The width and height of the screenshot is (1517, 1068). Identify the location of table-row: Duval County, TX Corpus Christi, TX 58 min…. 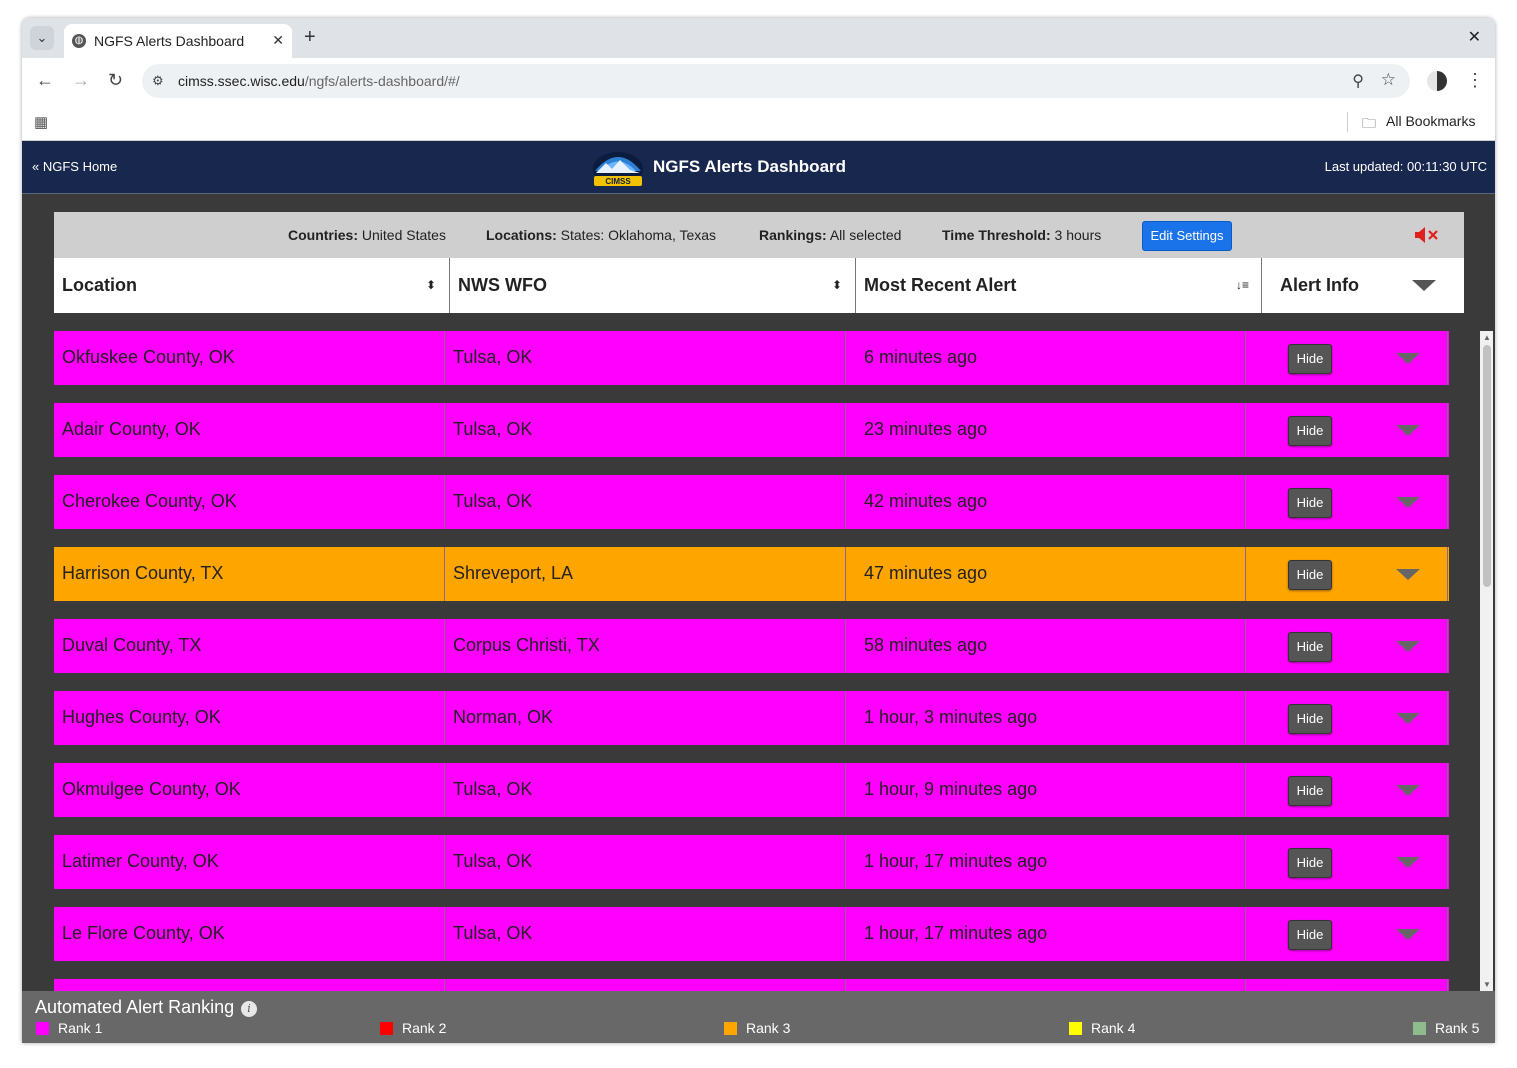
(751, 646).